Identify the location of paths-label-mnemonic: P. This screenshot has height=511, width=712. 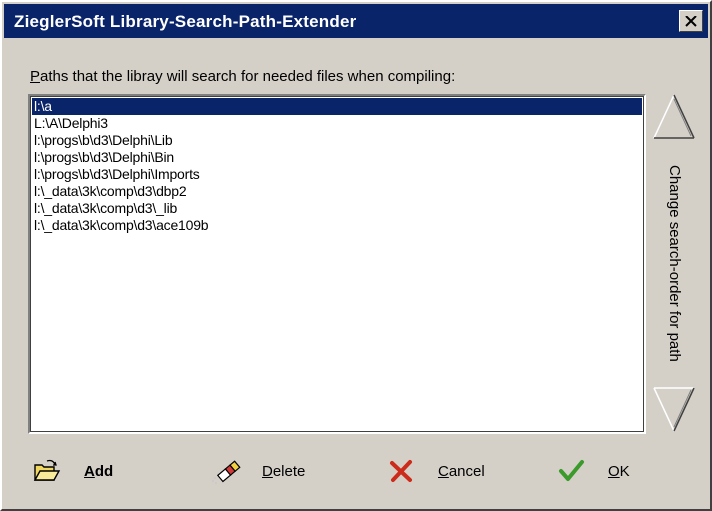
(35, 76).